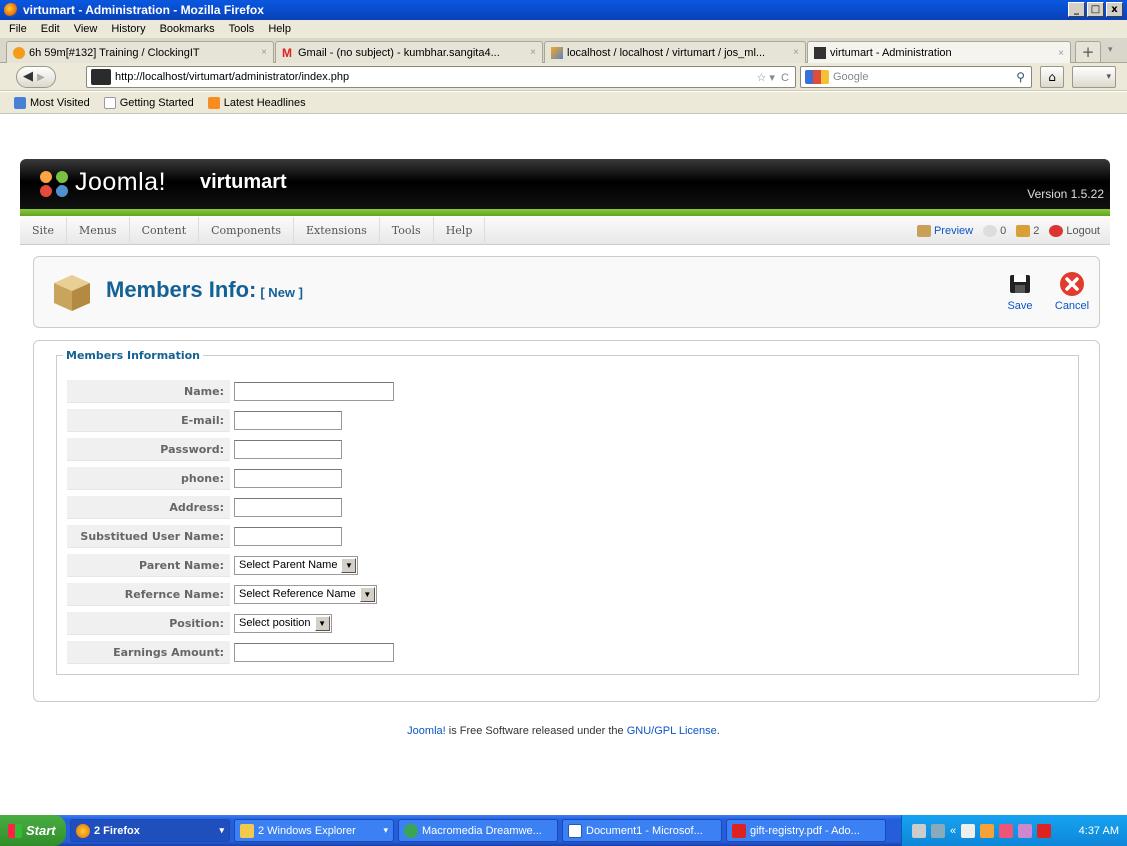 The width and height of the screenshot is (1127, 846). Describe the element at coordinates (817, 77) in the screenshot. I see `google-icon` at that location.